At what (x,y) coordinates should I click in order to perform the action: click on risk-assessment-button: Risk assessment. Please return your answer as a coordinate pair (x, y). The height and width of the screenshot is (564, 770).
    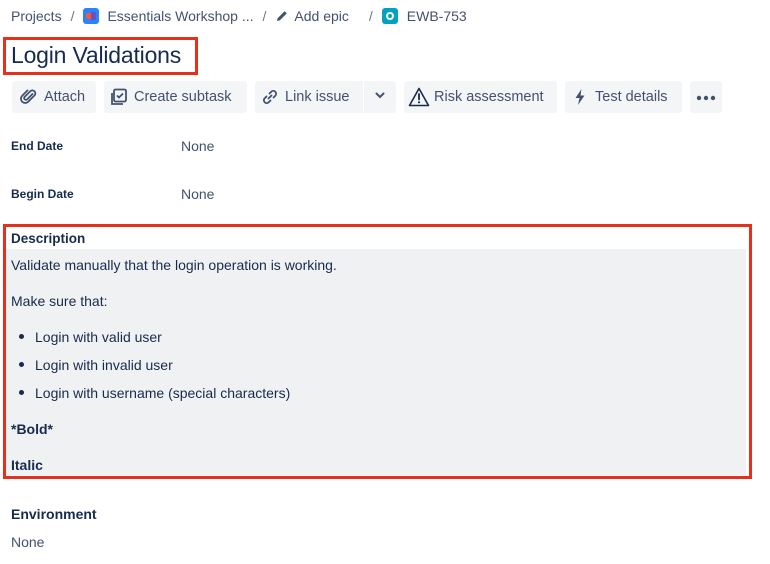
    Looking at the image, I should click on (480, 97).